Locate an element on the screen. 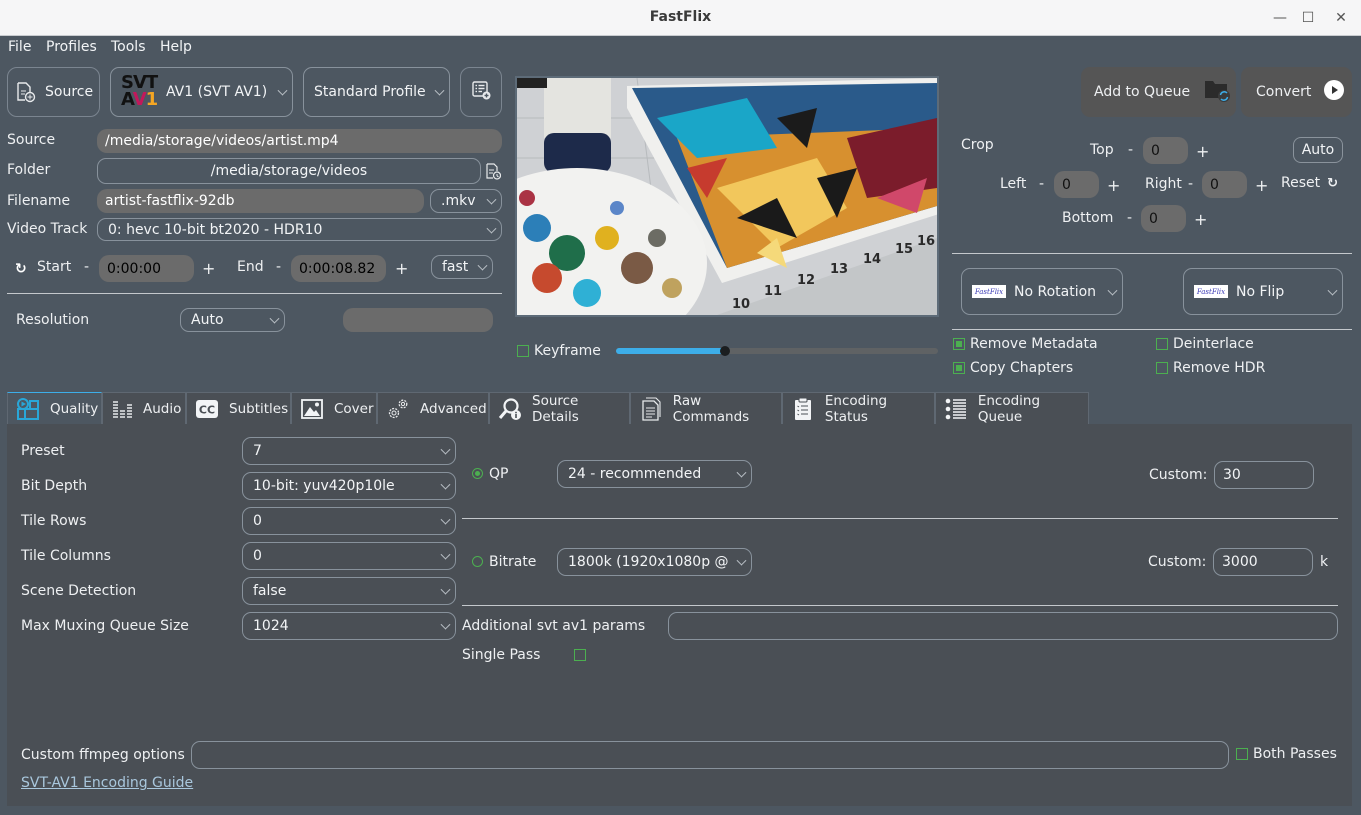 This screenshot has height=815, width=1361. crop-label: Crop is located at coordinates (977, 145).